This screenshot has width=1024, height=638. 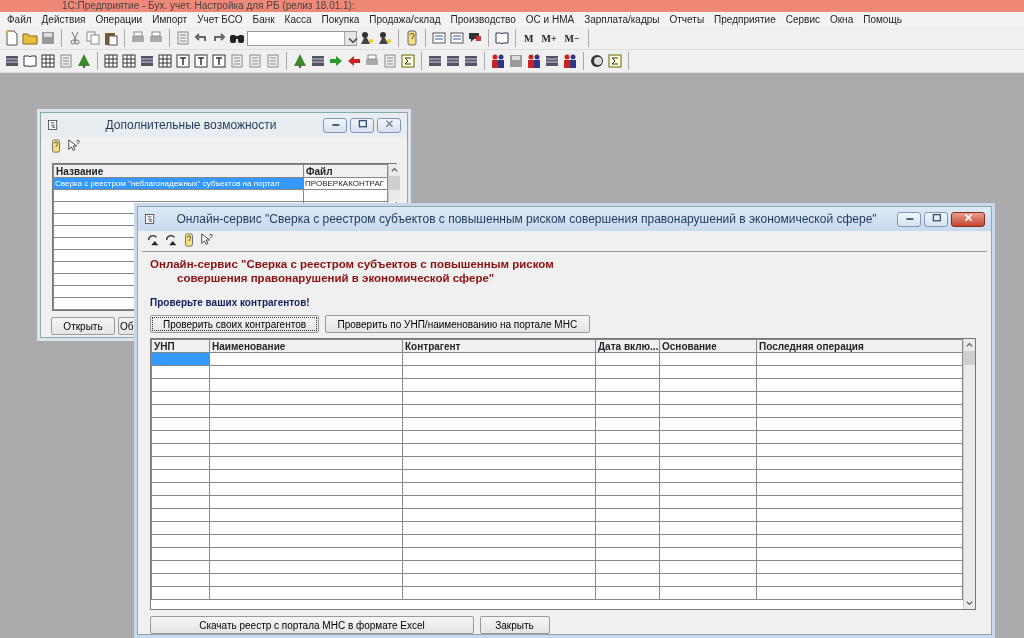 I want to click on maximize-button, so click(x=936, y=219).